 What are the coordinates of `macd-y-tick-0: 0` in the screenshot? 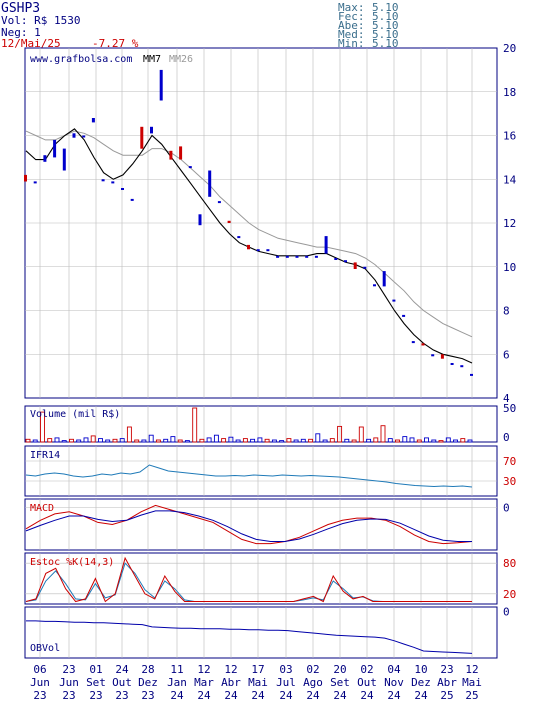 It's located at (506, 508).